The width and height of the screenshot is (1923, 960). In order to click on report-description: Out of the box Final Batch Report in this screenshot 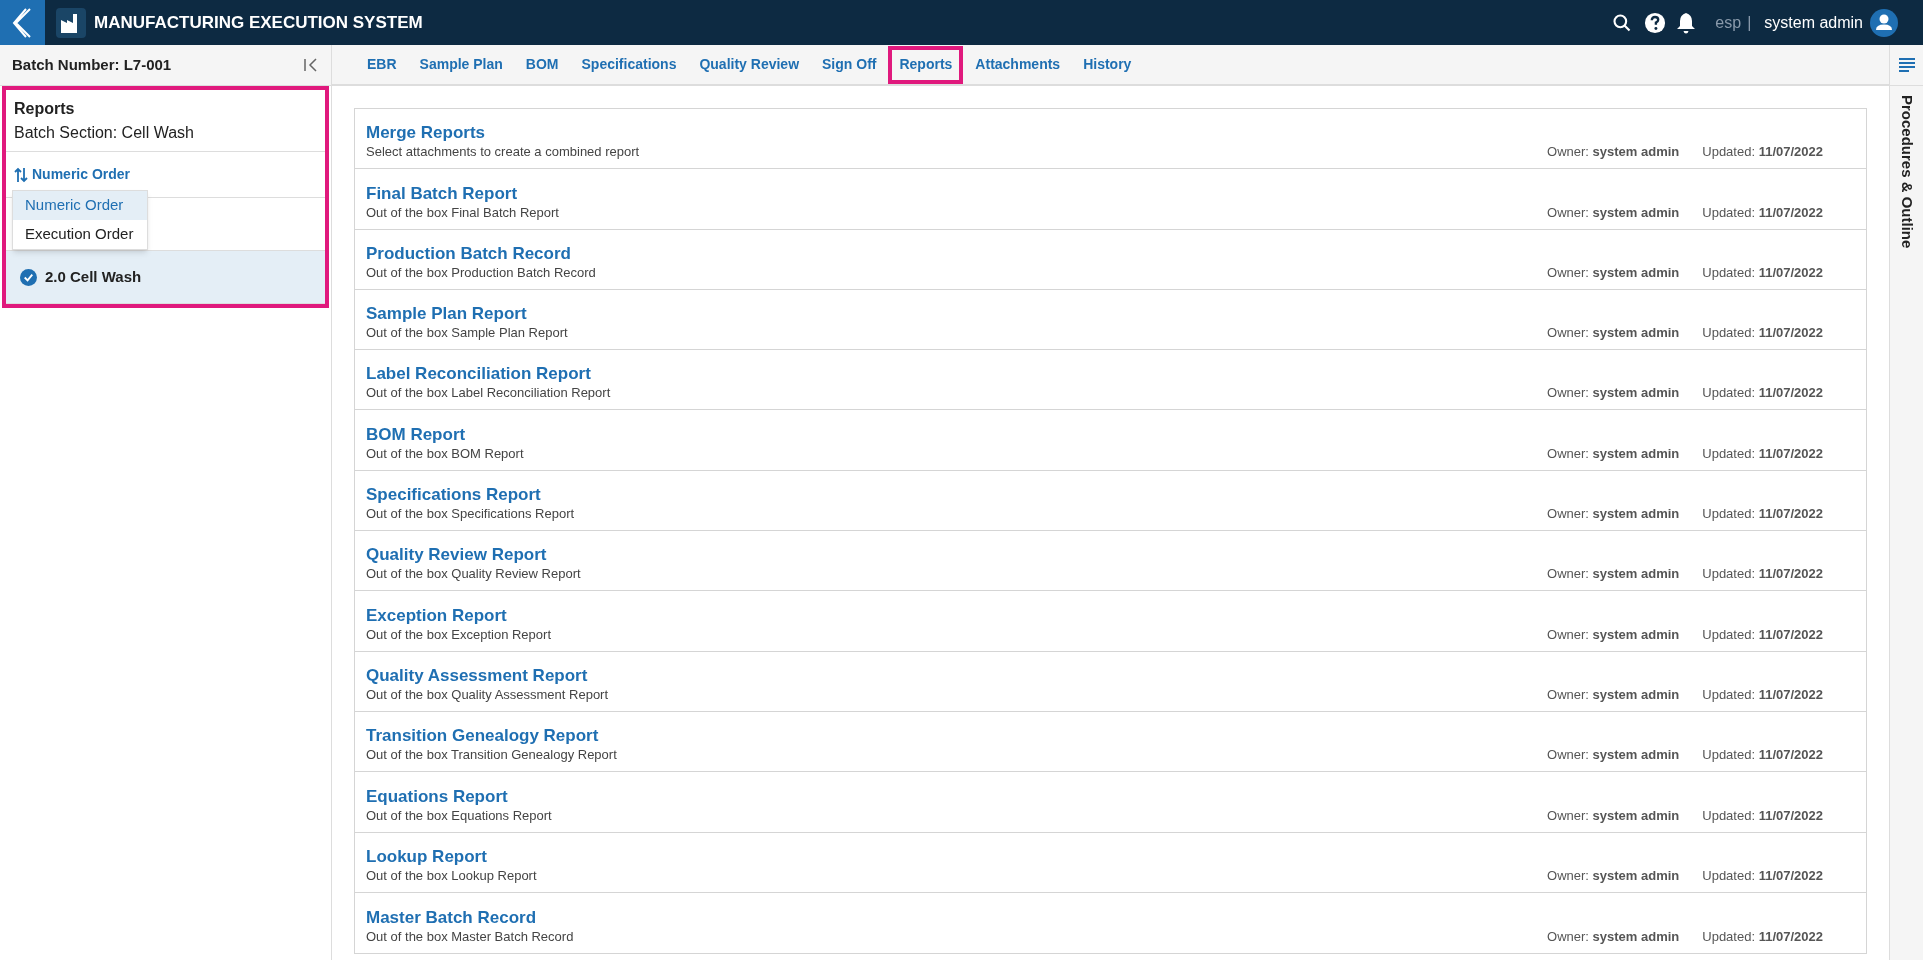, I will do `click(462, 212)`.